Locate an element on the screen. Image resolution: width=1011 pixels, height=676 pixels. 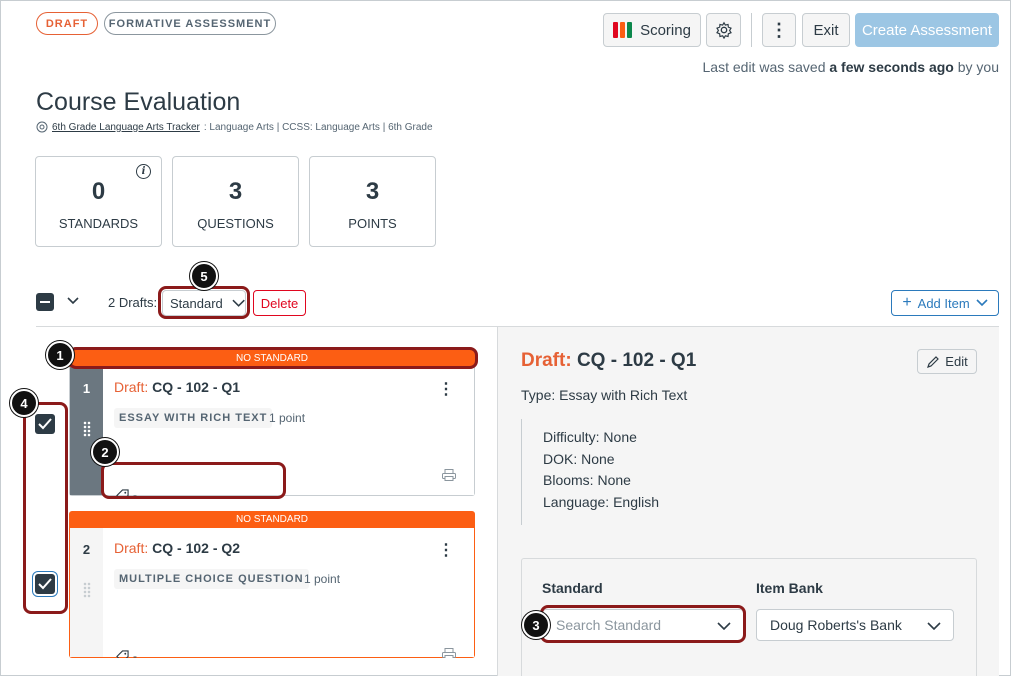
kebab-icon: ⋮ is located at coordinates (779, 30).